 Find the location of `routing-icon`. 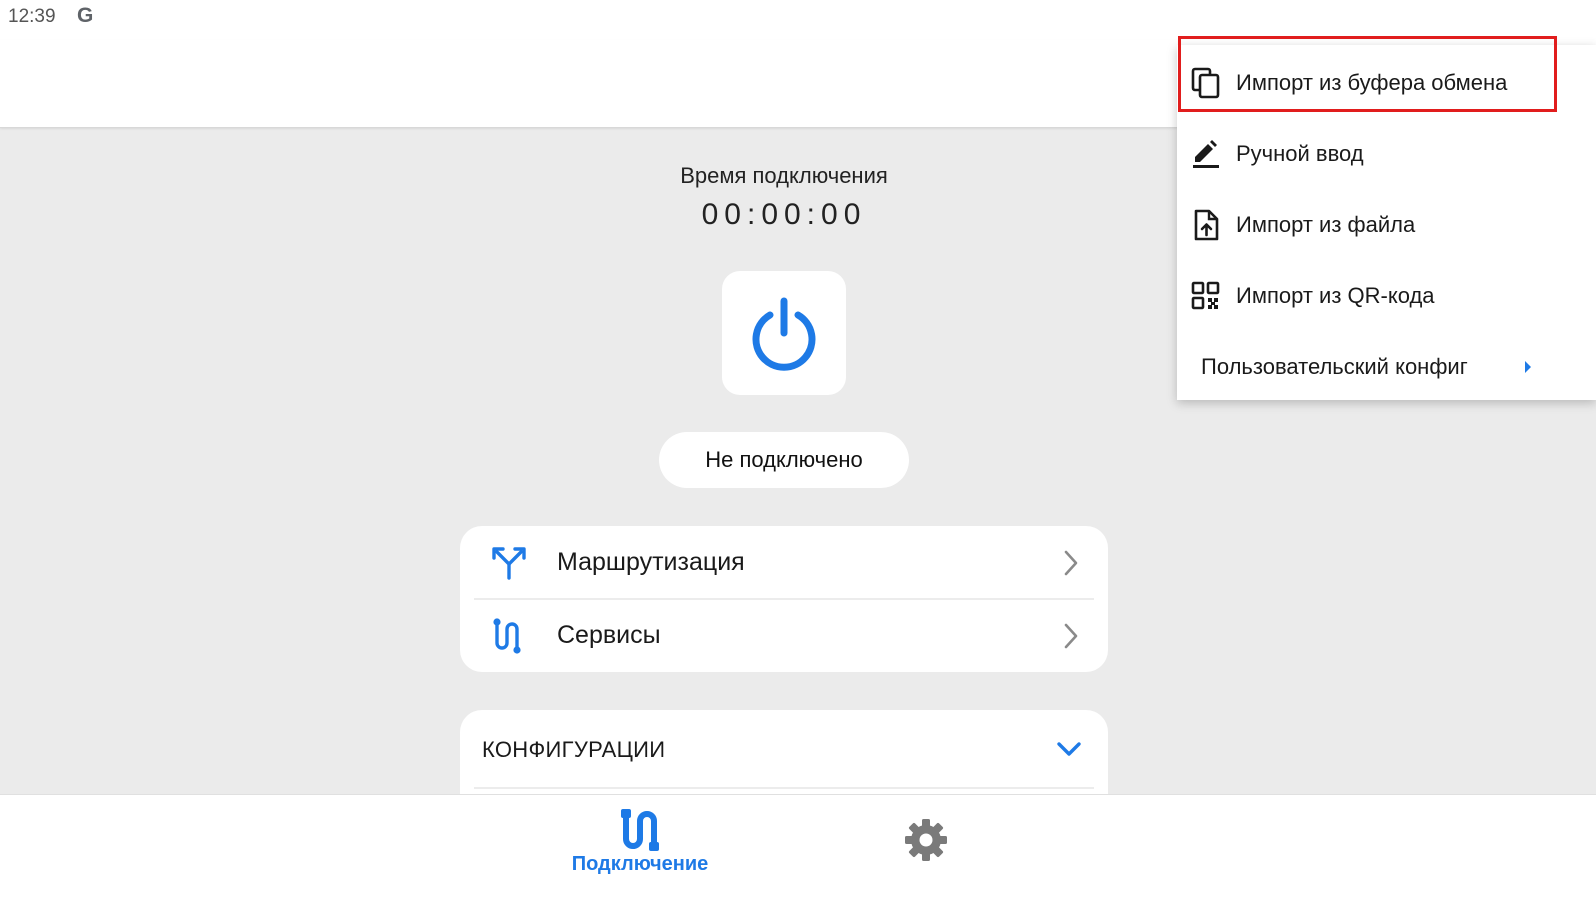

routing-icon is located at coordinates (509, 563).